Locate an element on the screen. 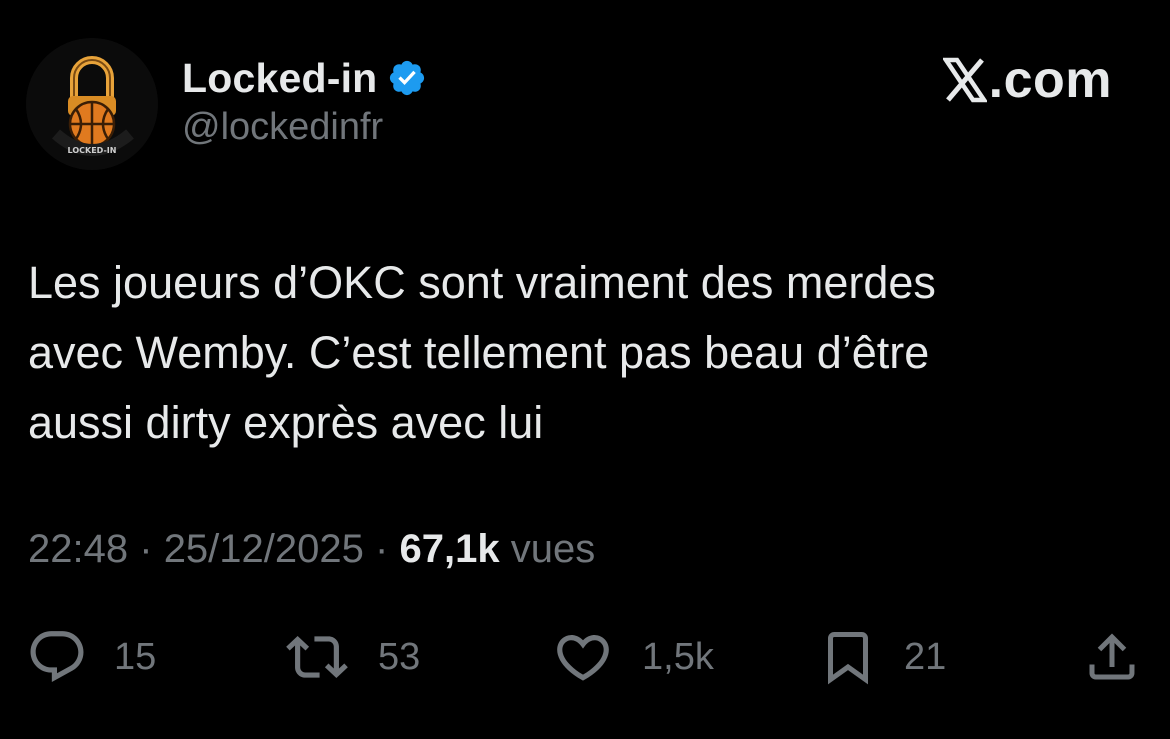 The height and width of the screenshot is (739, 1170). like-count: 1,5k is located at coordinates (678, 656).